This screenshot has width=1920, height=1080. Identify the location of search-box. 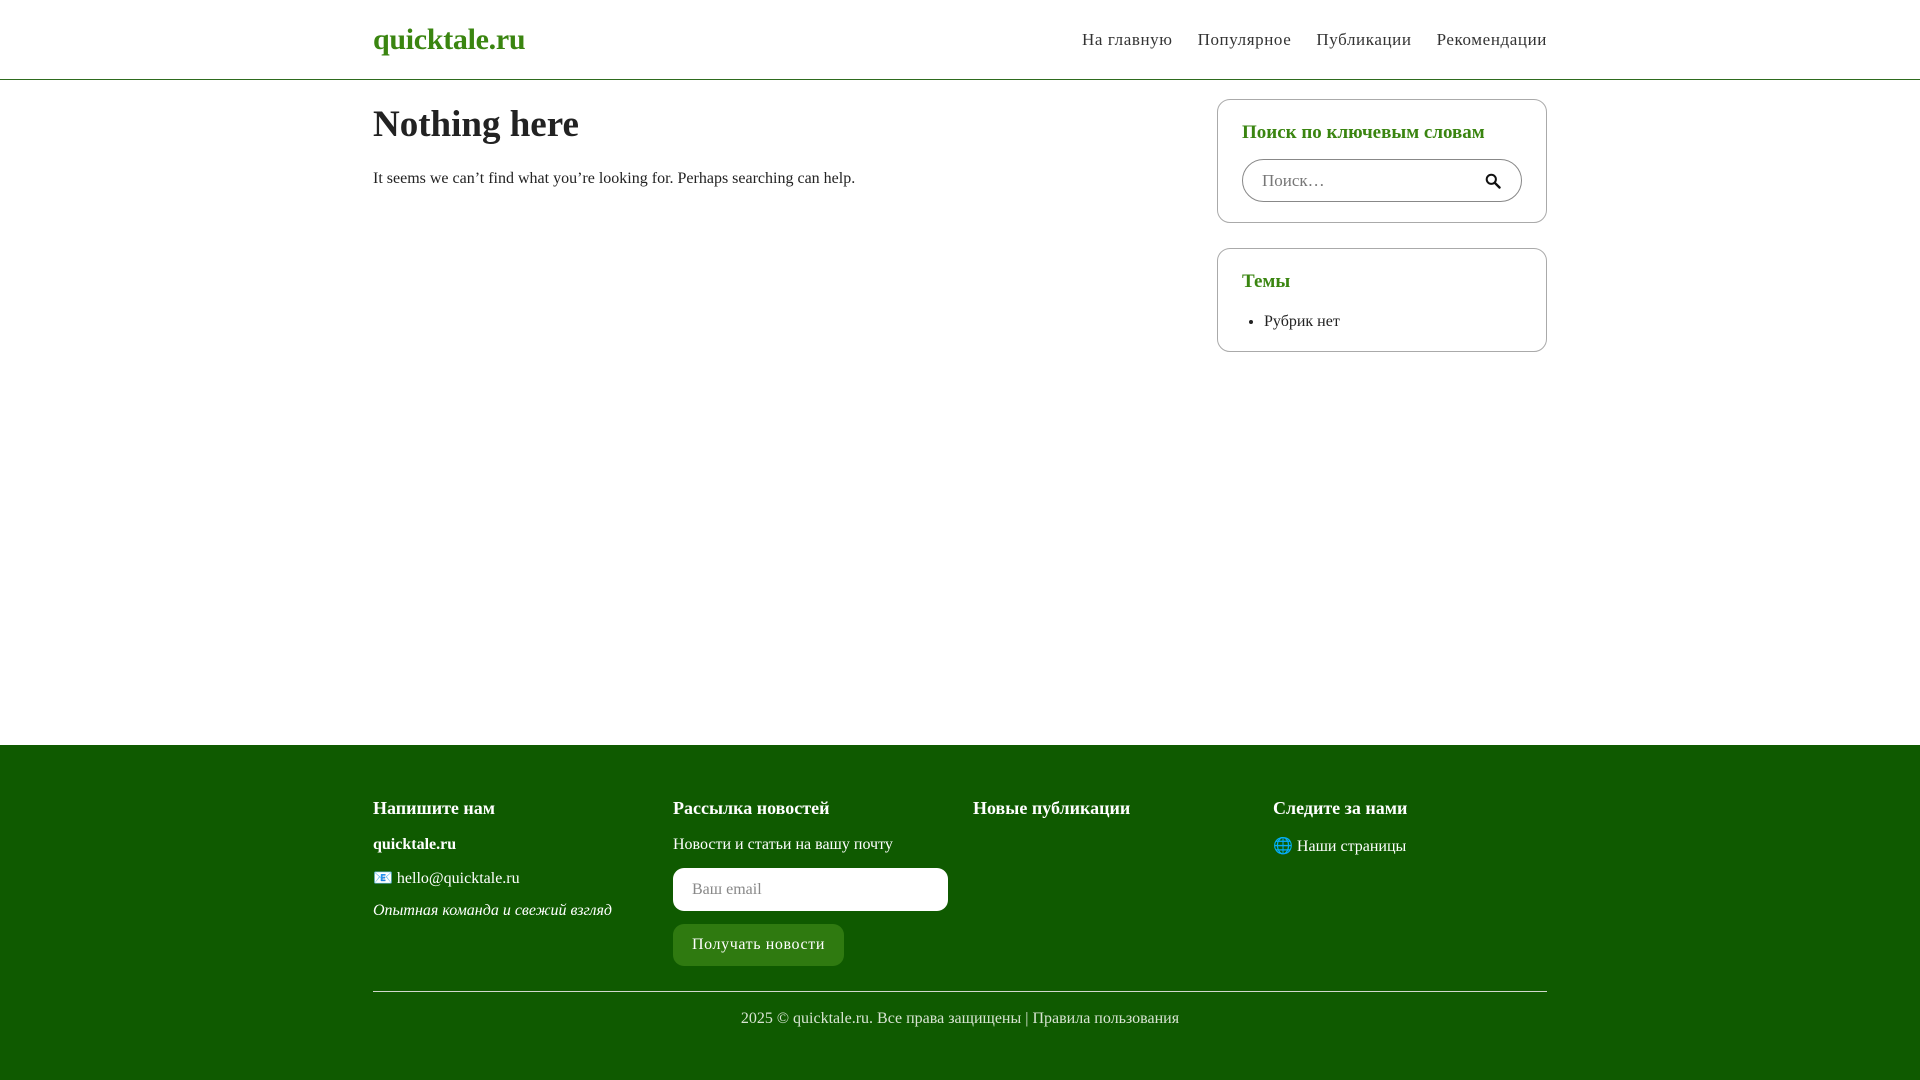
(1382, 180).